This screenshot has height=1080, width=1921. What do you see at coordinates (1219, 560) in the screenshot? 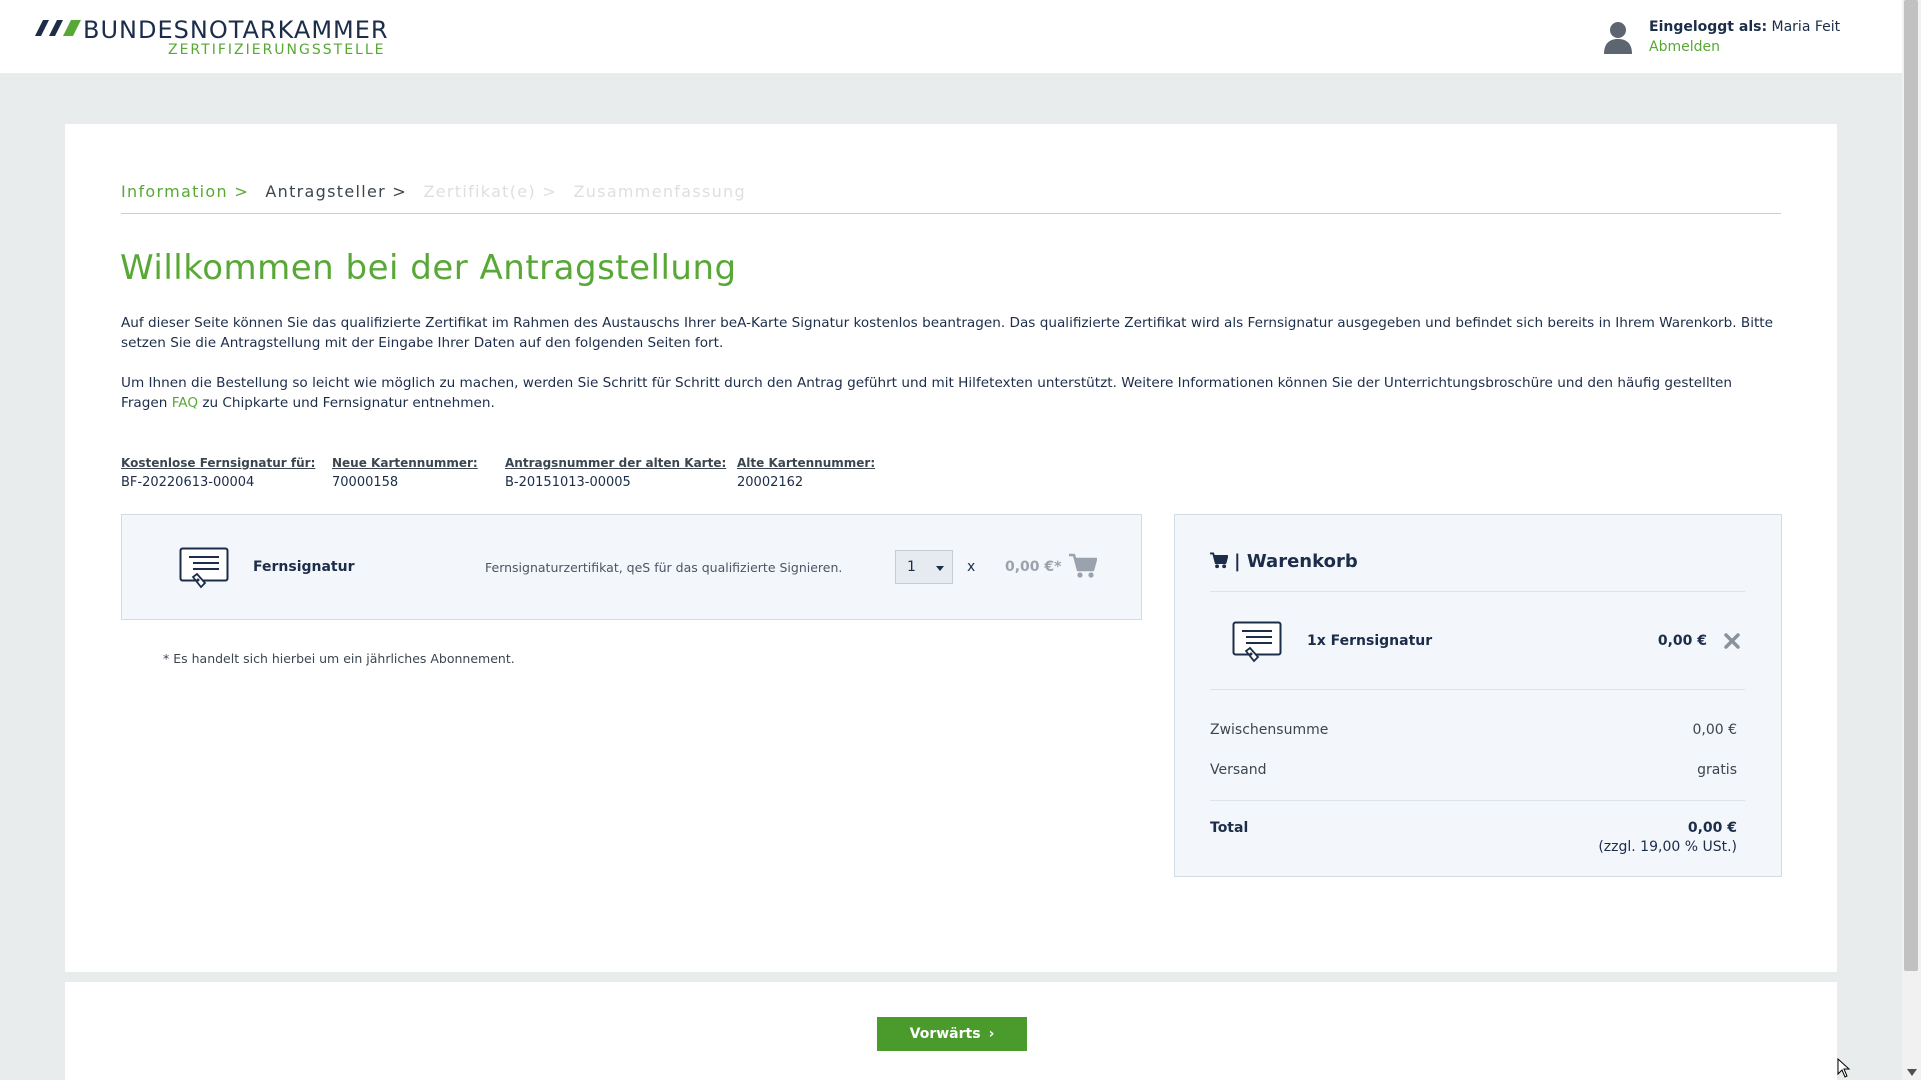
I see `cart-icon` at bounding box center [1219, 560].